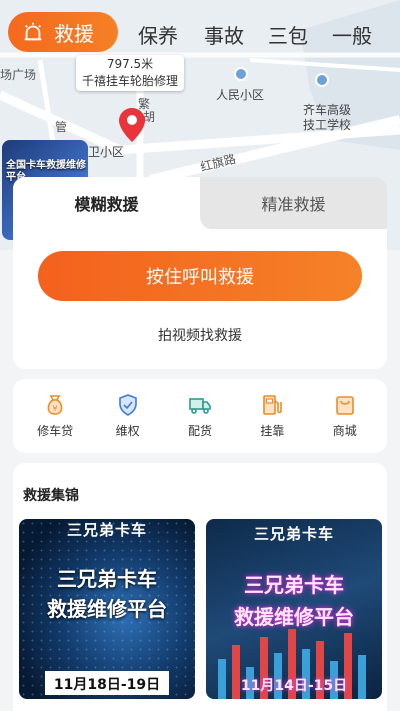  What do you see at coordinates (130, 81) in the screenshot?
I see `place-name: 千禧挂车轮胎修理` at bounding box center [130, 81].